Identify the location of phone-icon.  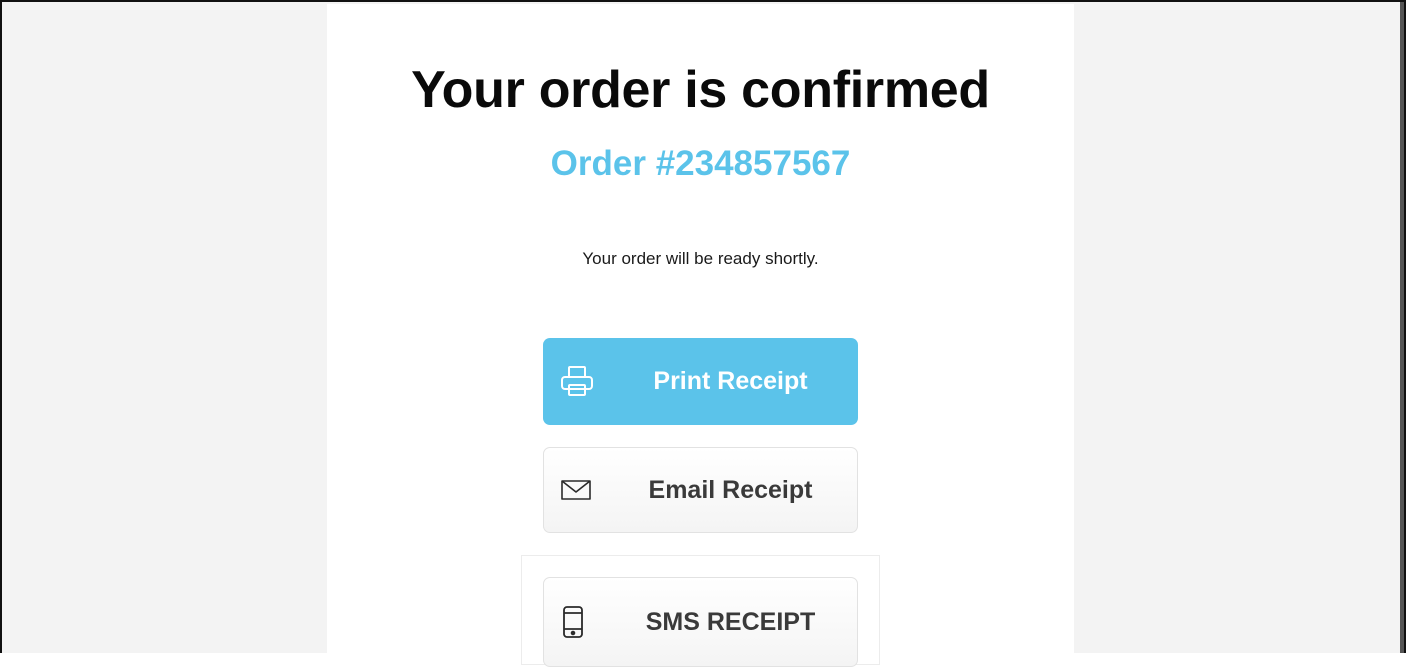
(573, 622).